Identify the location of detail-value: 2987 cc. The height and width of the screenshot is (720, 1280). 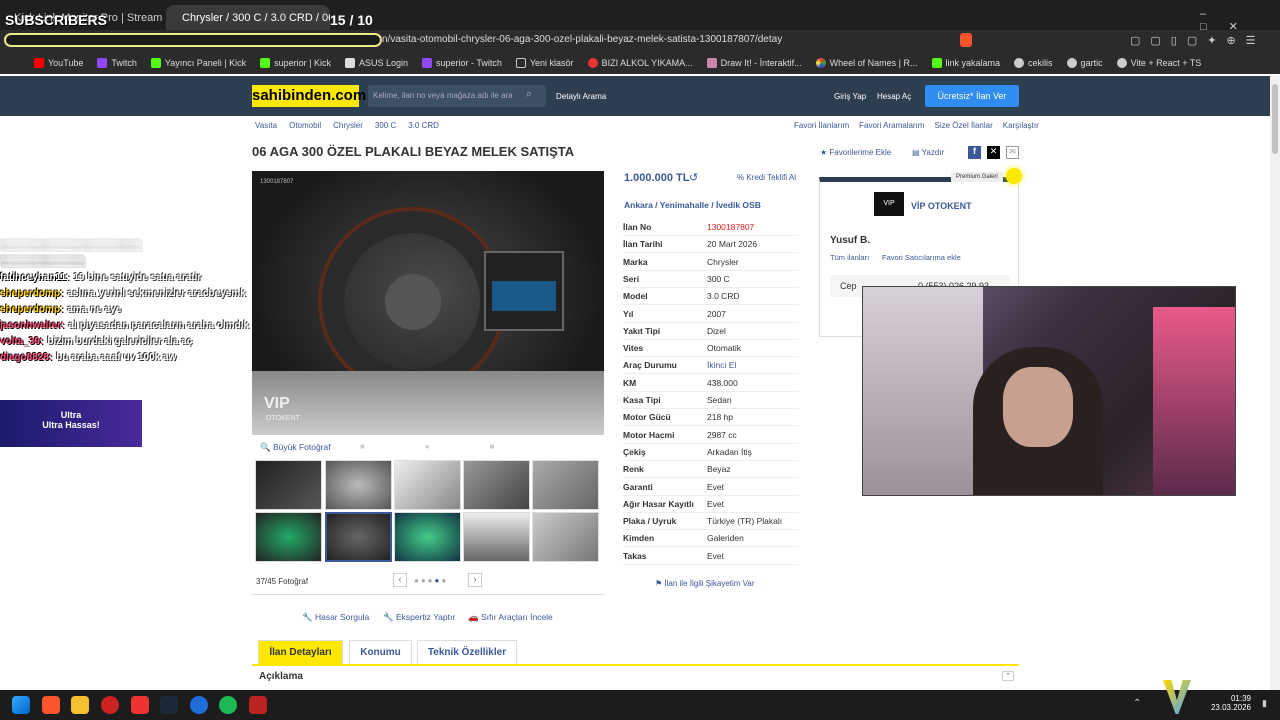
(722, 434).